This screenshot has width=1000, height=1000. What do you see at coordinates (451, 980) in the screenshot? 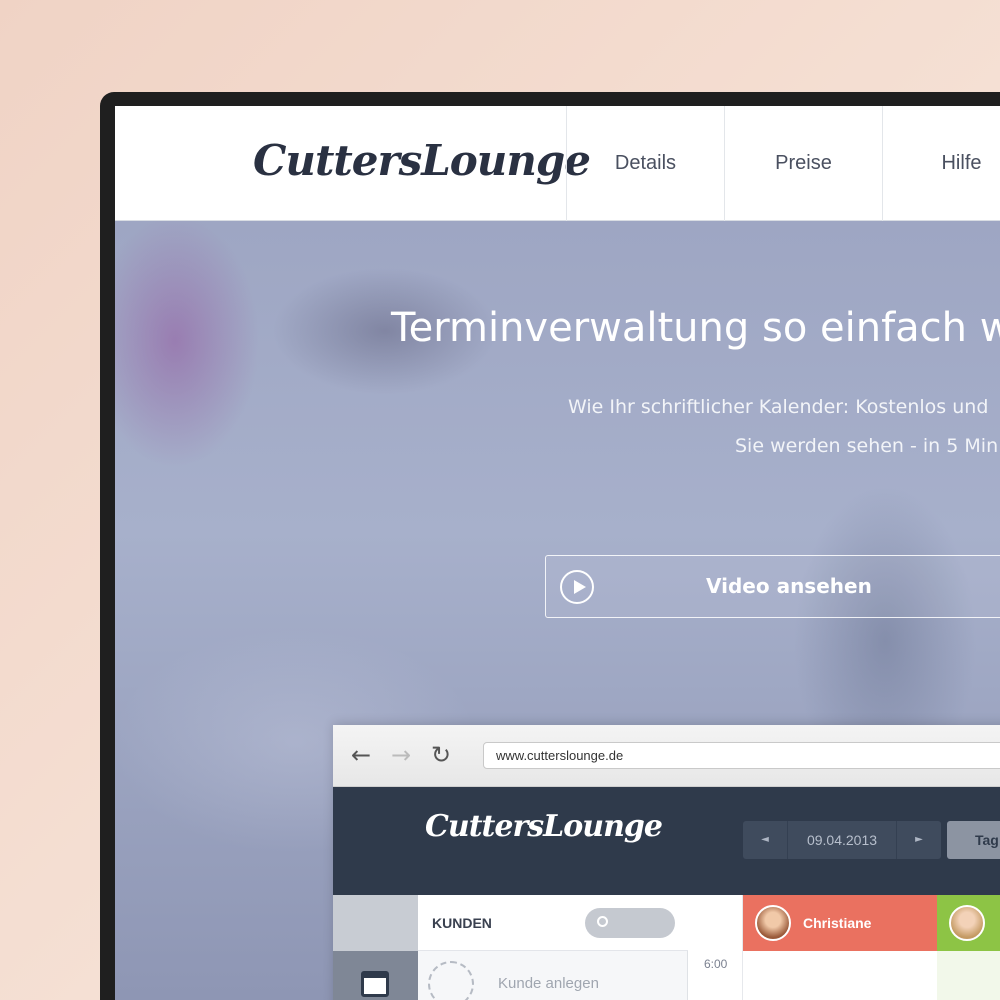
I see `add-user-icon` at bounding box center [451, 980].